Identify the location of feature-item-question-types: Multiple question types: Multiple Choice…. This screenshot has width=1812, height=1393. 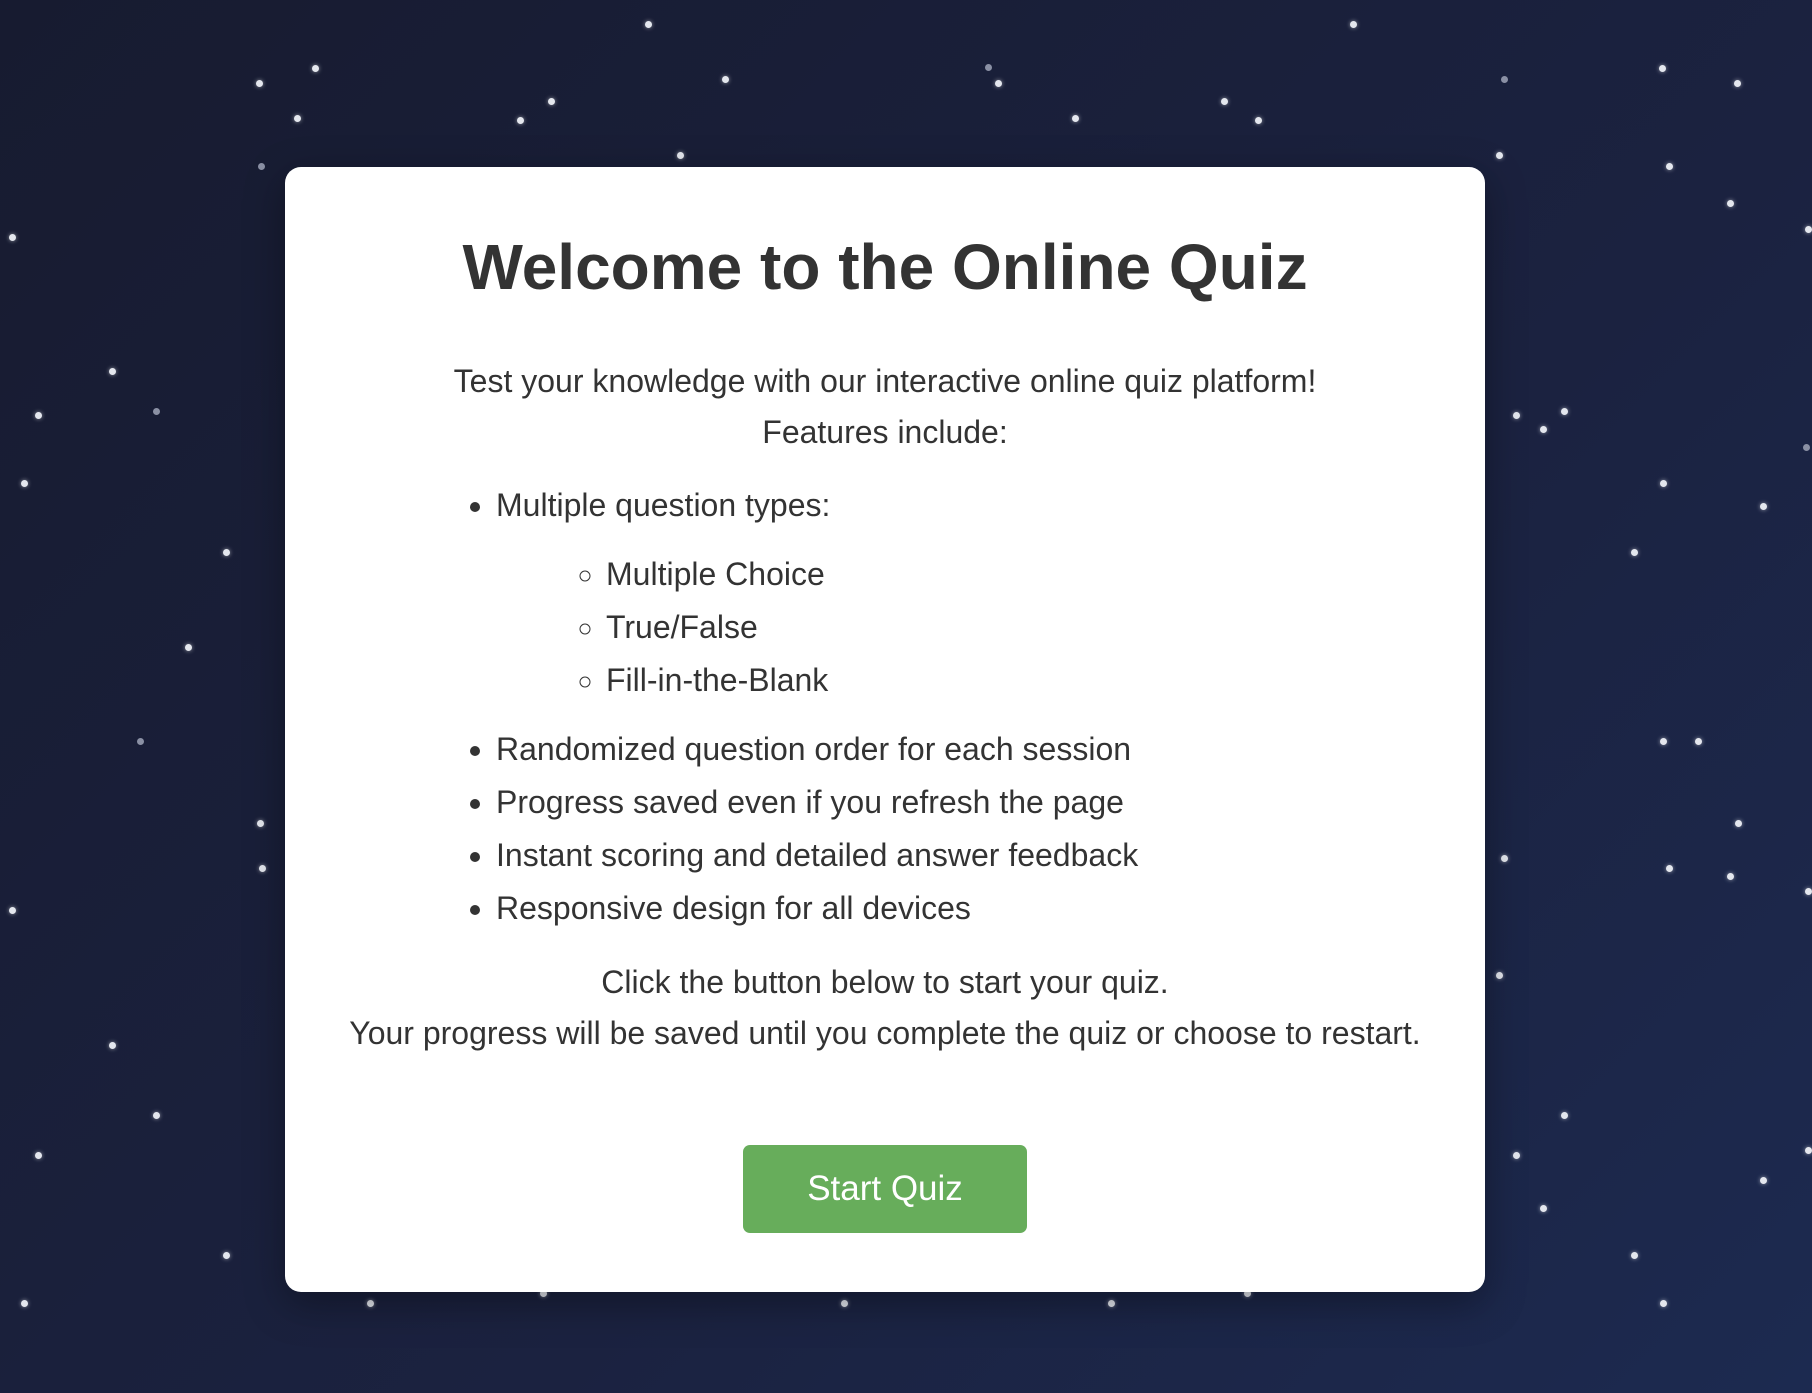
(960, 593).